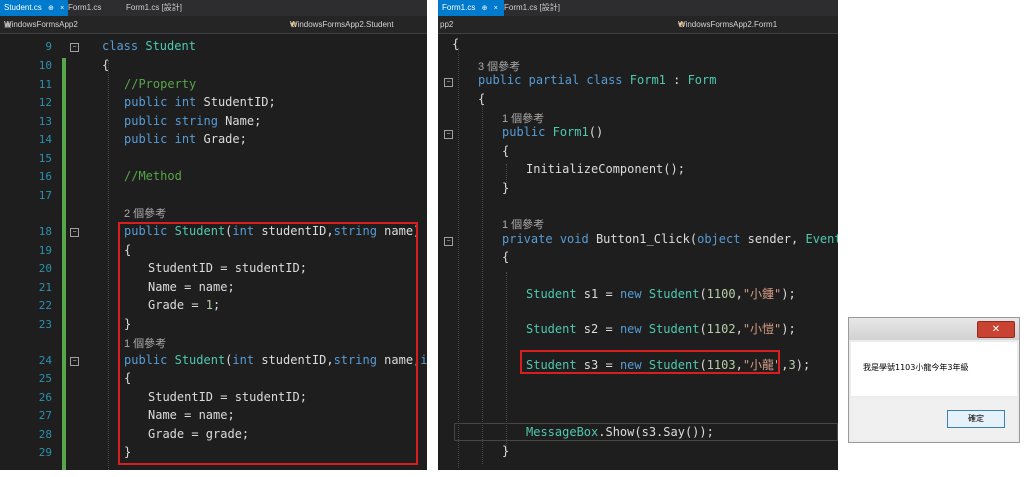 Image resolution: width=1024 pixels, height=477 pixels. I want to click on line-number: 28, so click(45, 434).